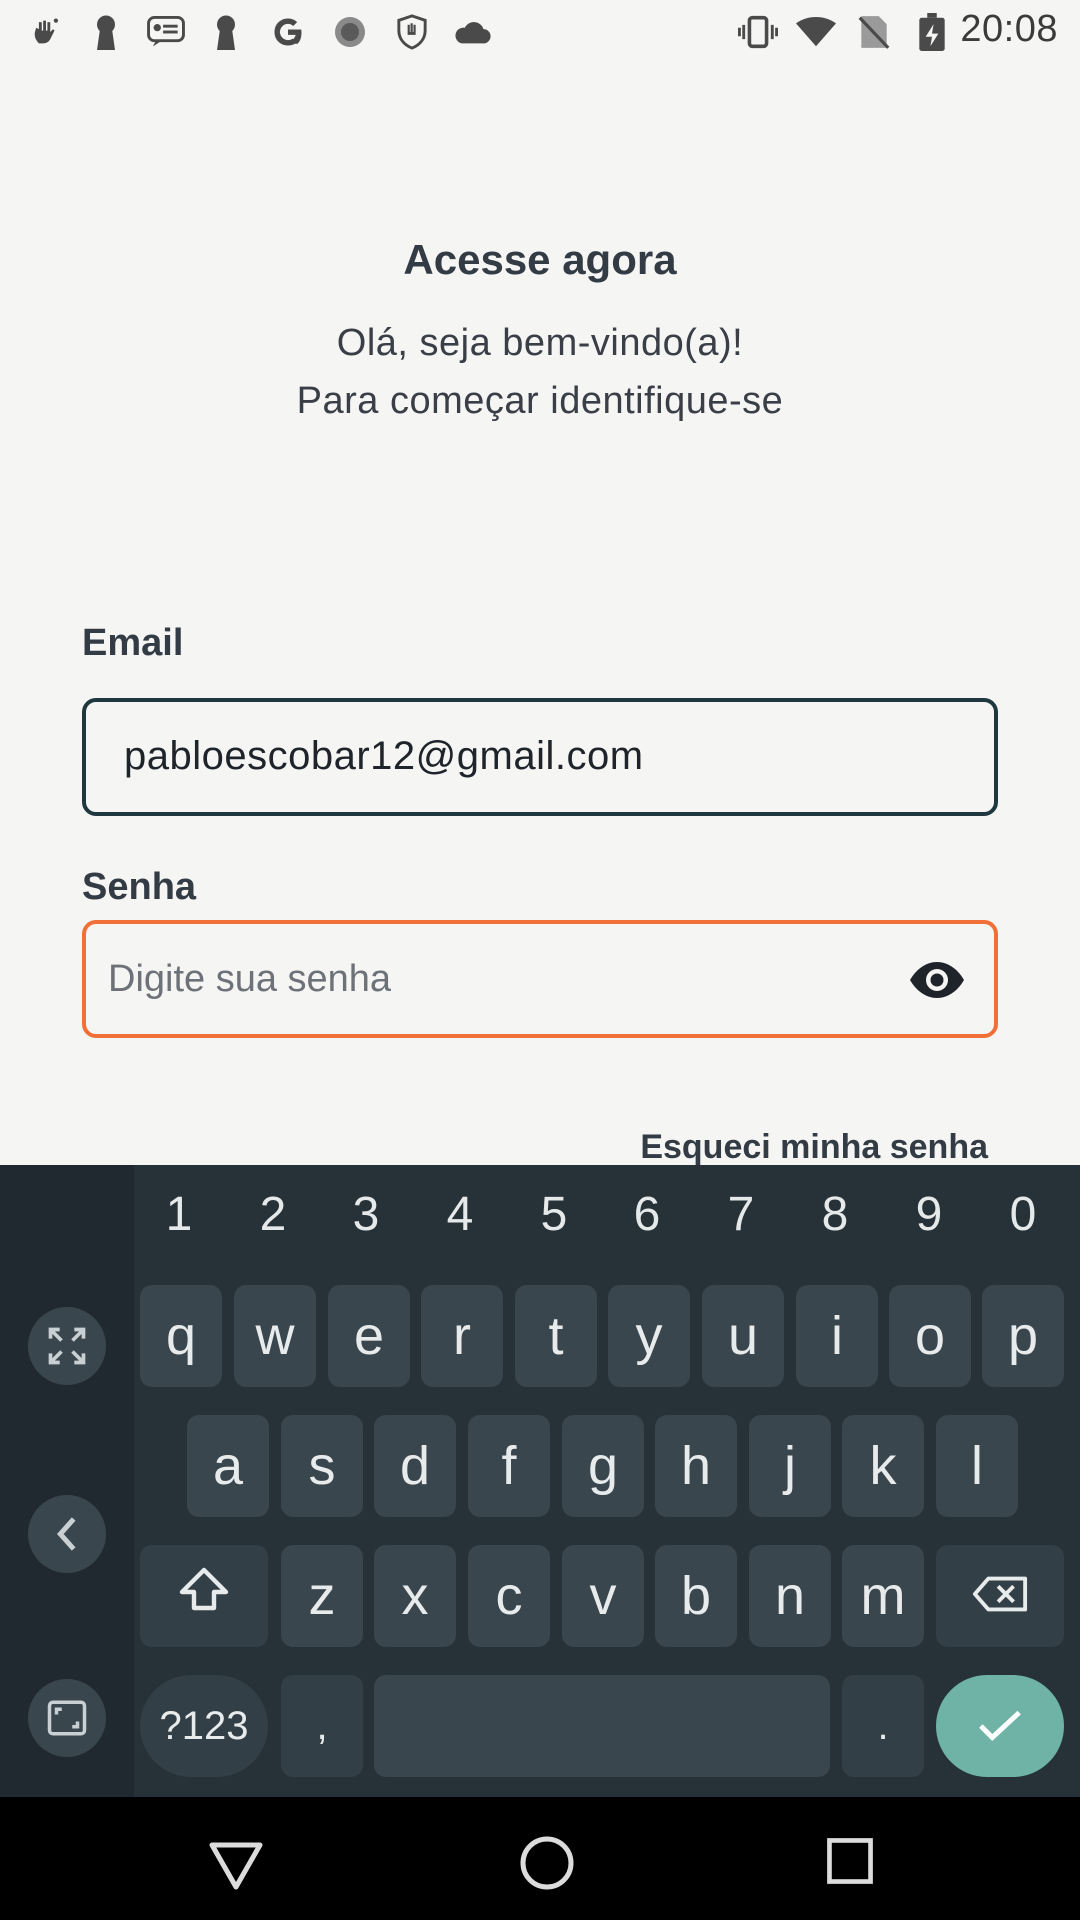 This screenshot has width=1080, height=1920. What do you see at coordinates (288, 32) in the screenshot?
I see `google-icon` at bounding box center [288, 32].